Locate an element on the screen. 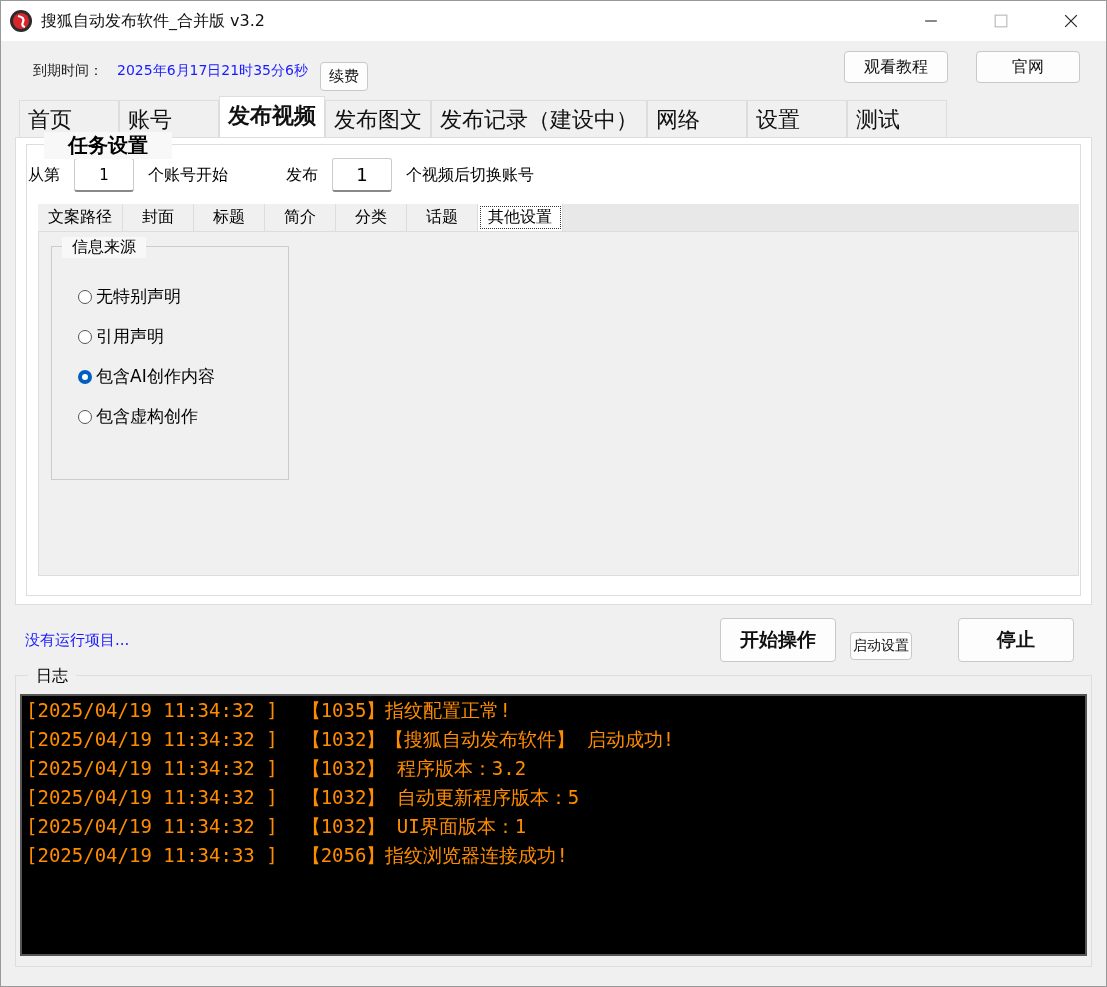  start-button: 开始操作 is located at coordinates (778, 640).